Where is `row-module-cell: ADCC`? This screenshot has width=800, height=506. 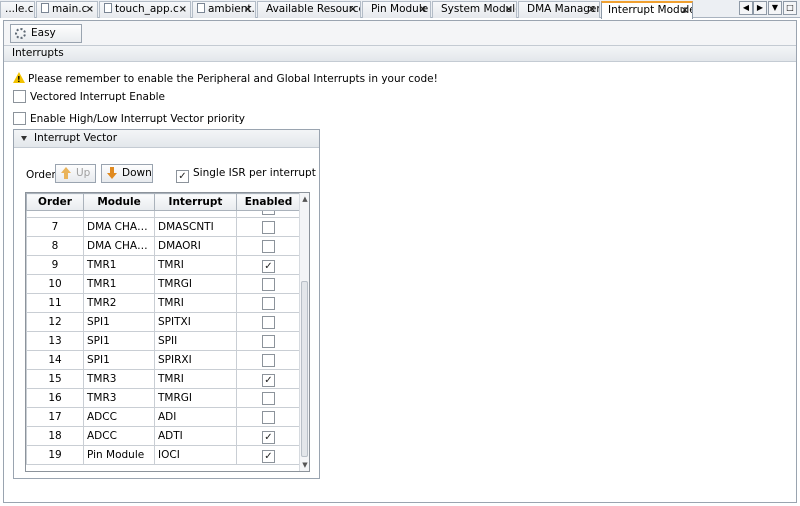
row-module-cell: ADCC is located at coordinates (119, 436).